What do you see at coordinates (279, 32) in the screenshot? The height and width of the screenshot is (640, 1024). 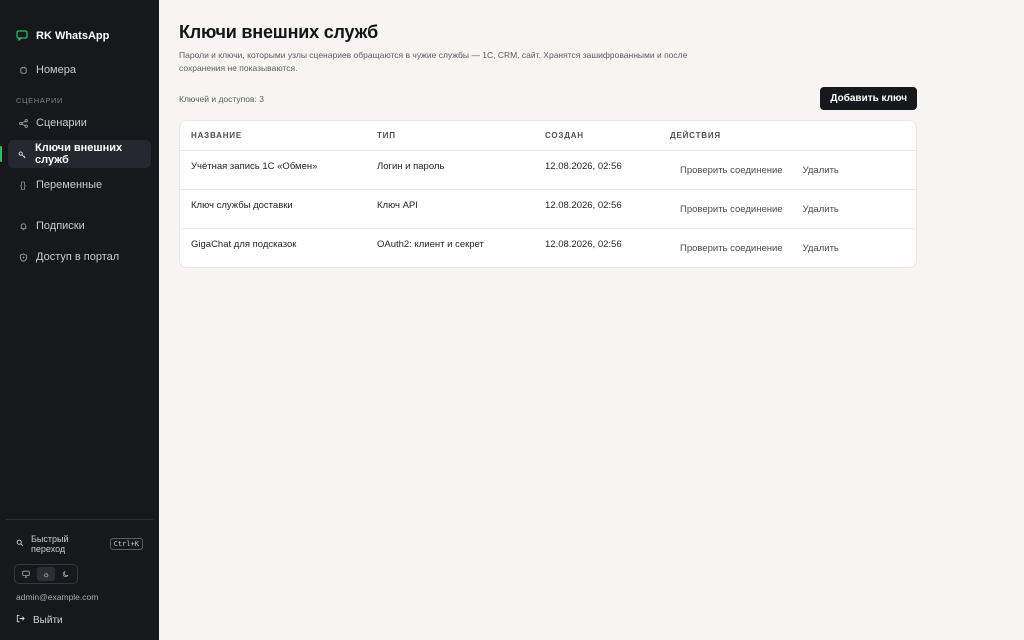 I see `page-title: Ключи внешних служб` at bounding box center [279, 32].